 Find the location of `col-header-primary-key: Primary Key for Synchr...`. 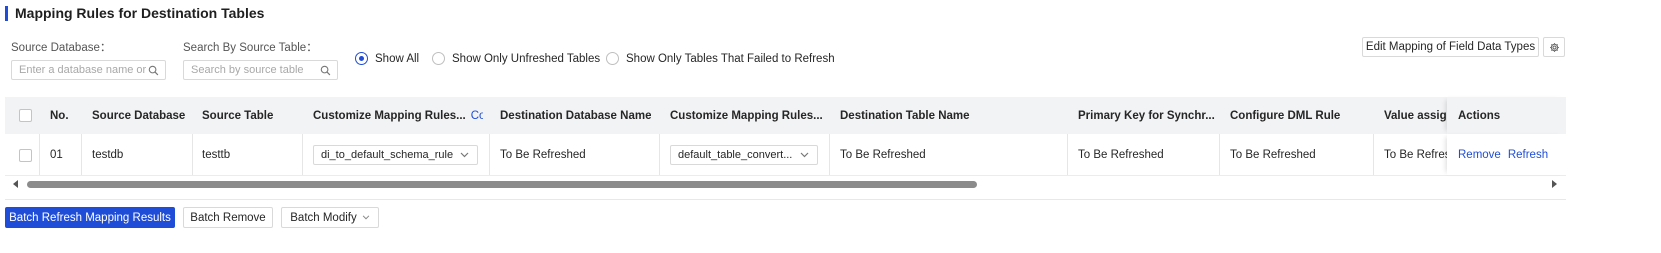

col-header-primary-key: Primary Key for Synchr... is located at coordinates (1146, 115).